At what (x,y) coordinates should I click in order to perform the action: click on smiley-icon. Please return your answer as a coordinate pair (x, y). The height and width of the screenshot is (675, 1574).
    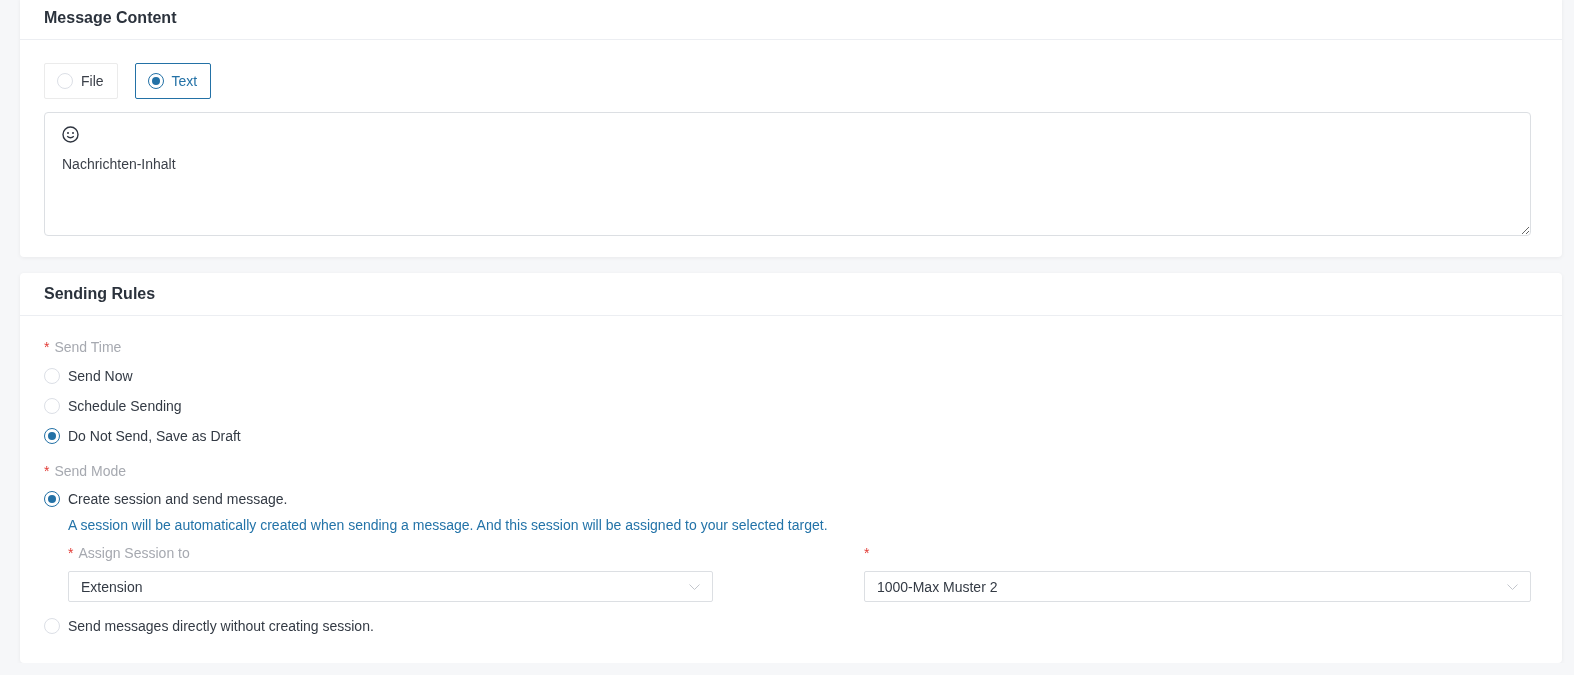
    Looking at the image, I should click on (70, 134).